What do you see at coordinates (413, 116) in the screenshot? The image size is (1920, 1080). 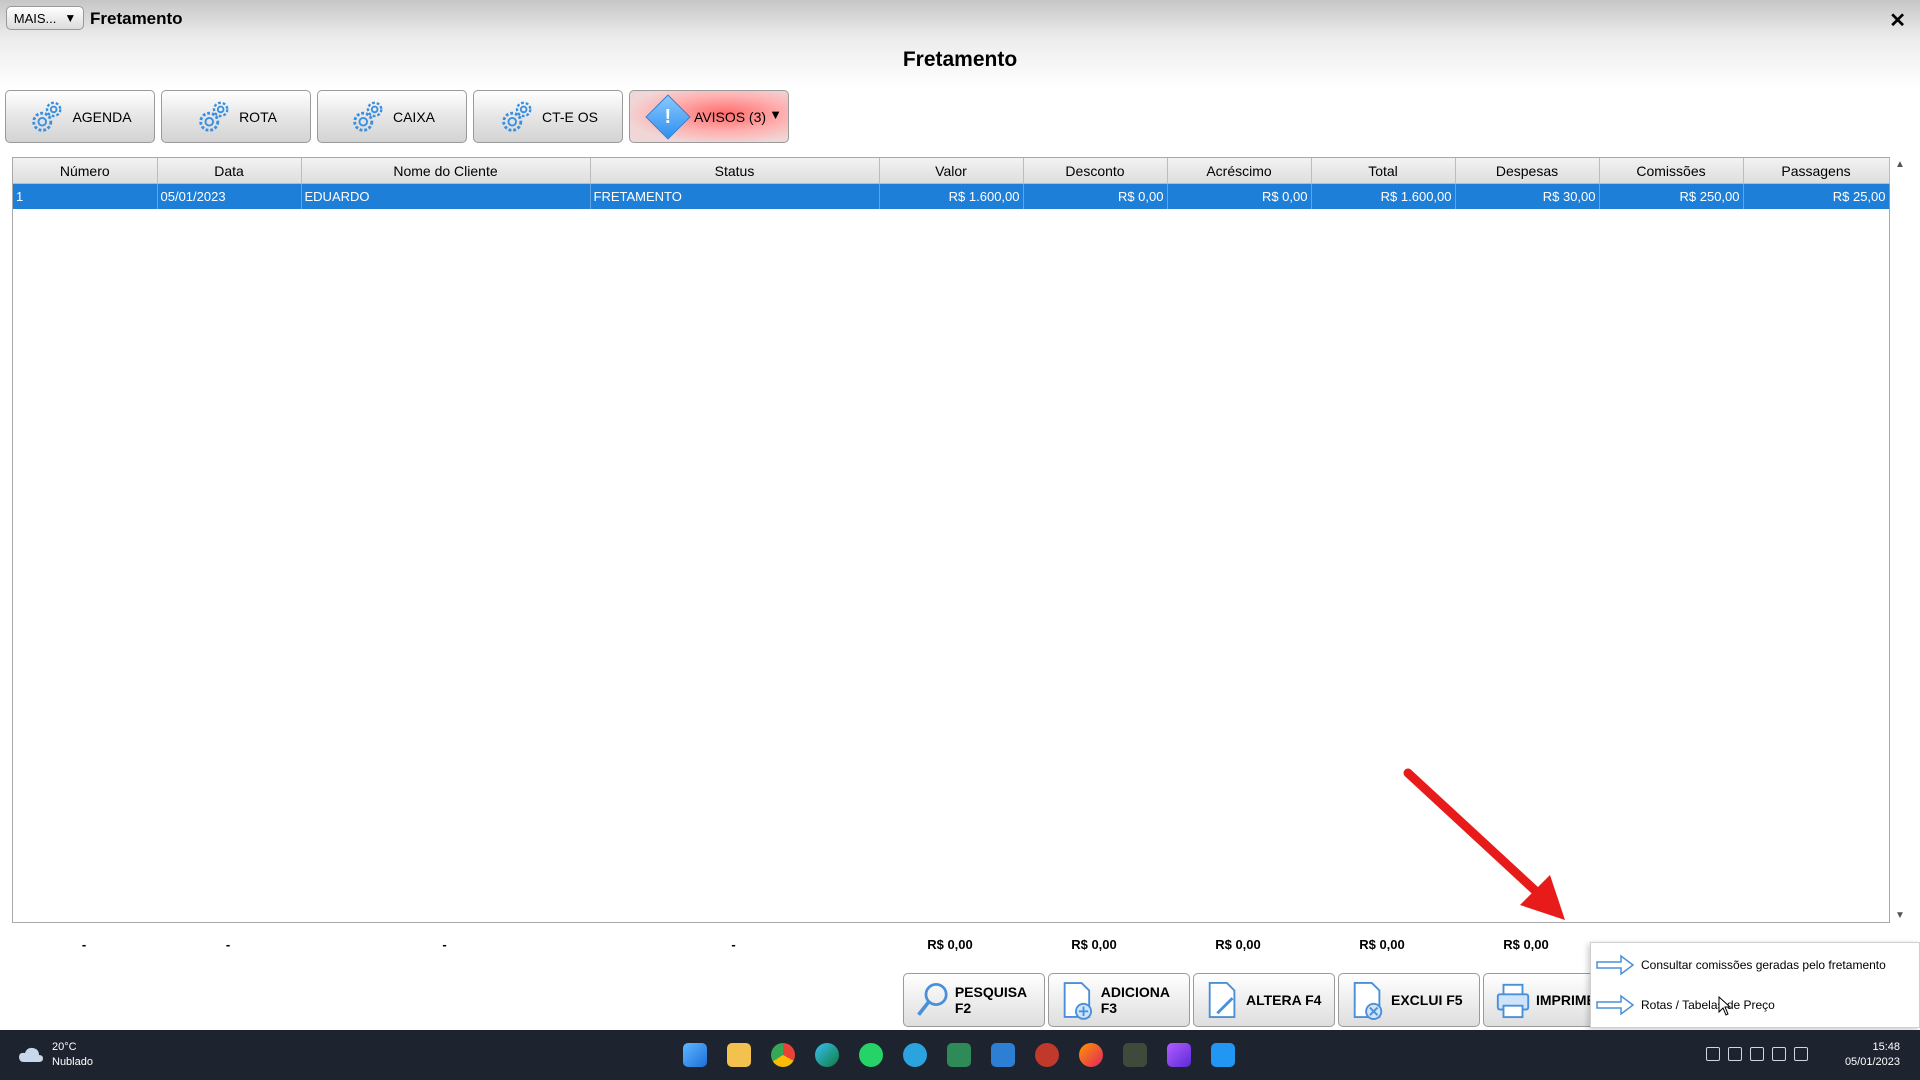 I see `caixa-label: CAIXA` at bounding box center [413, 116].